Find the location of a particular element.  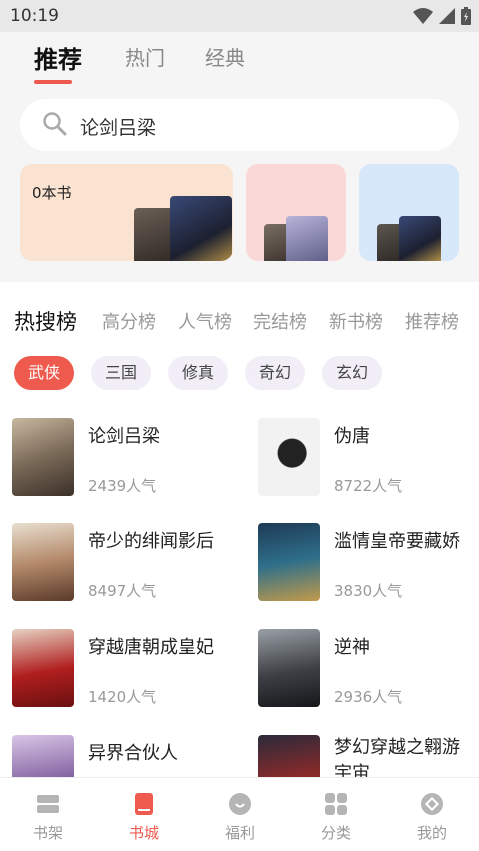

nav-bookstore: 书城 is located at coordinates (144, 814).